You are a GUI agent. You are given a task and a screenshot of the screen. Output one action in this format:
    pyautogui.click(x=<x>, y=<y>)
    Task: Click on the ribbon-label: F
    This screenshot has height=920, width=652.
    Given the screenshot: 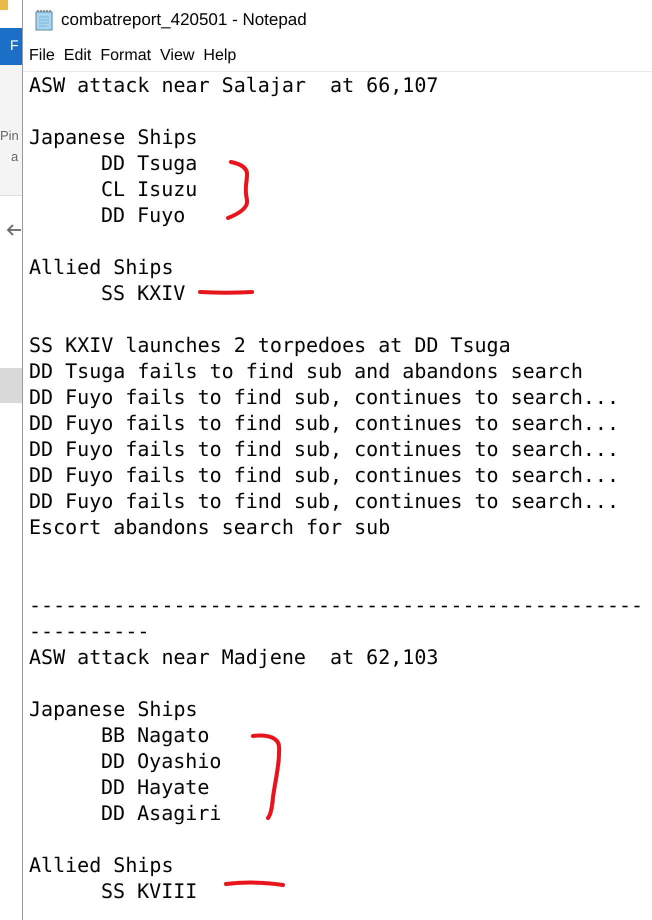 What is the action you would take?
    pyautogui.click(x=14, y=45)
    